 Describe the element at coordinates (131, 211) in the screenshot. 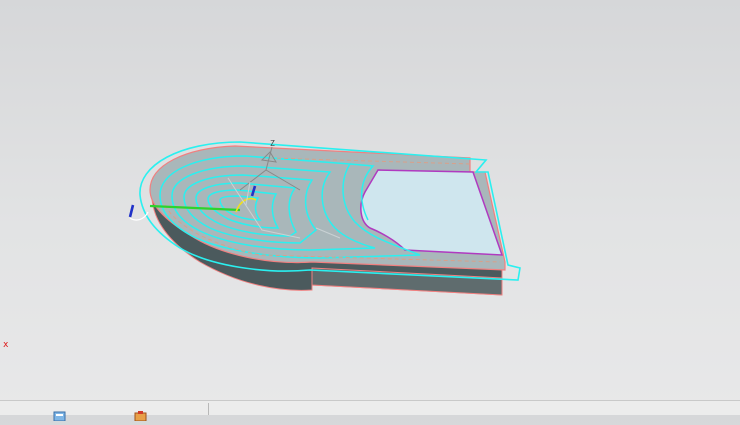

I see `tool-marker-start-icon` at that location.